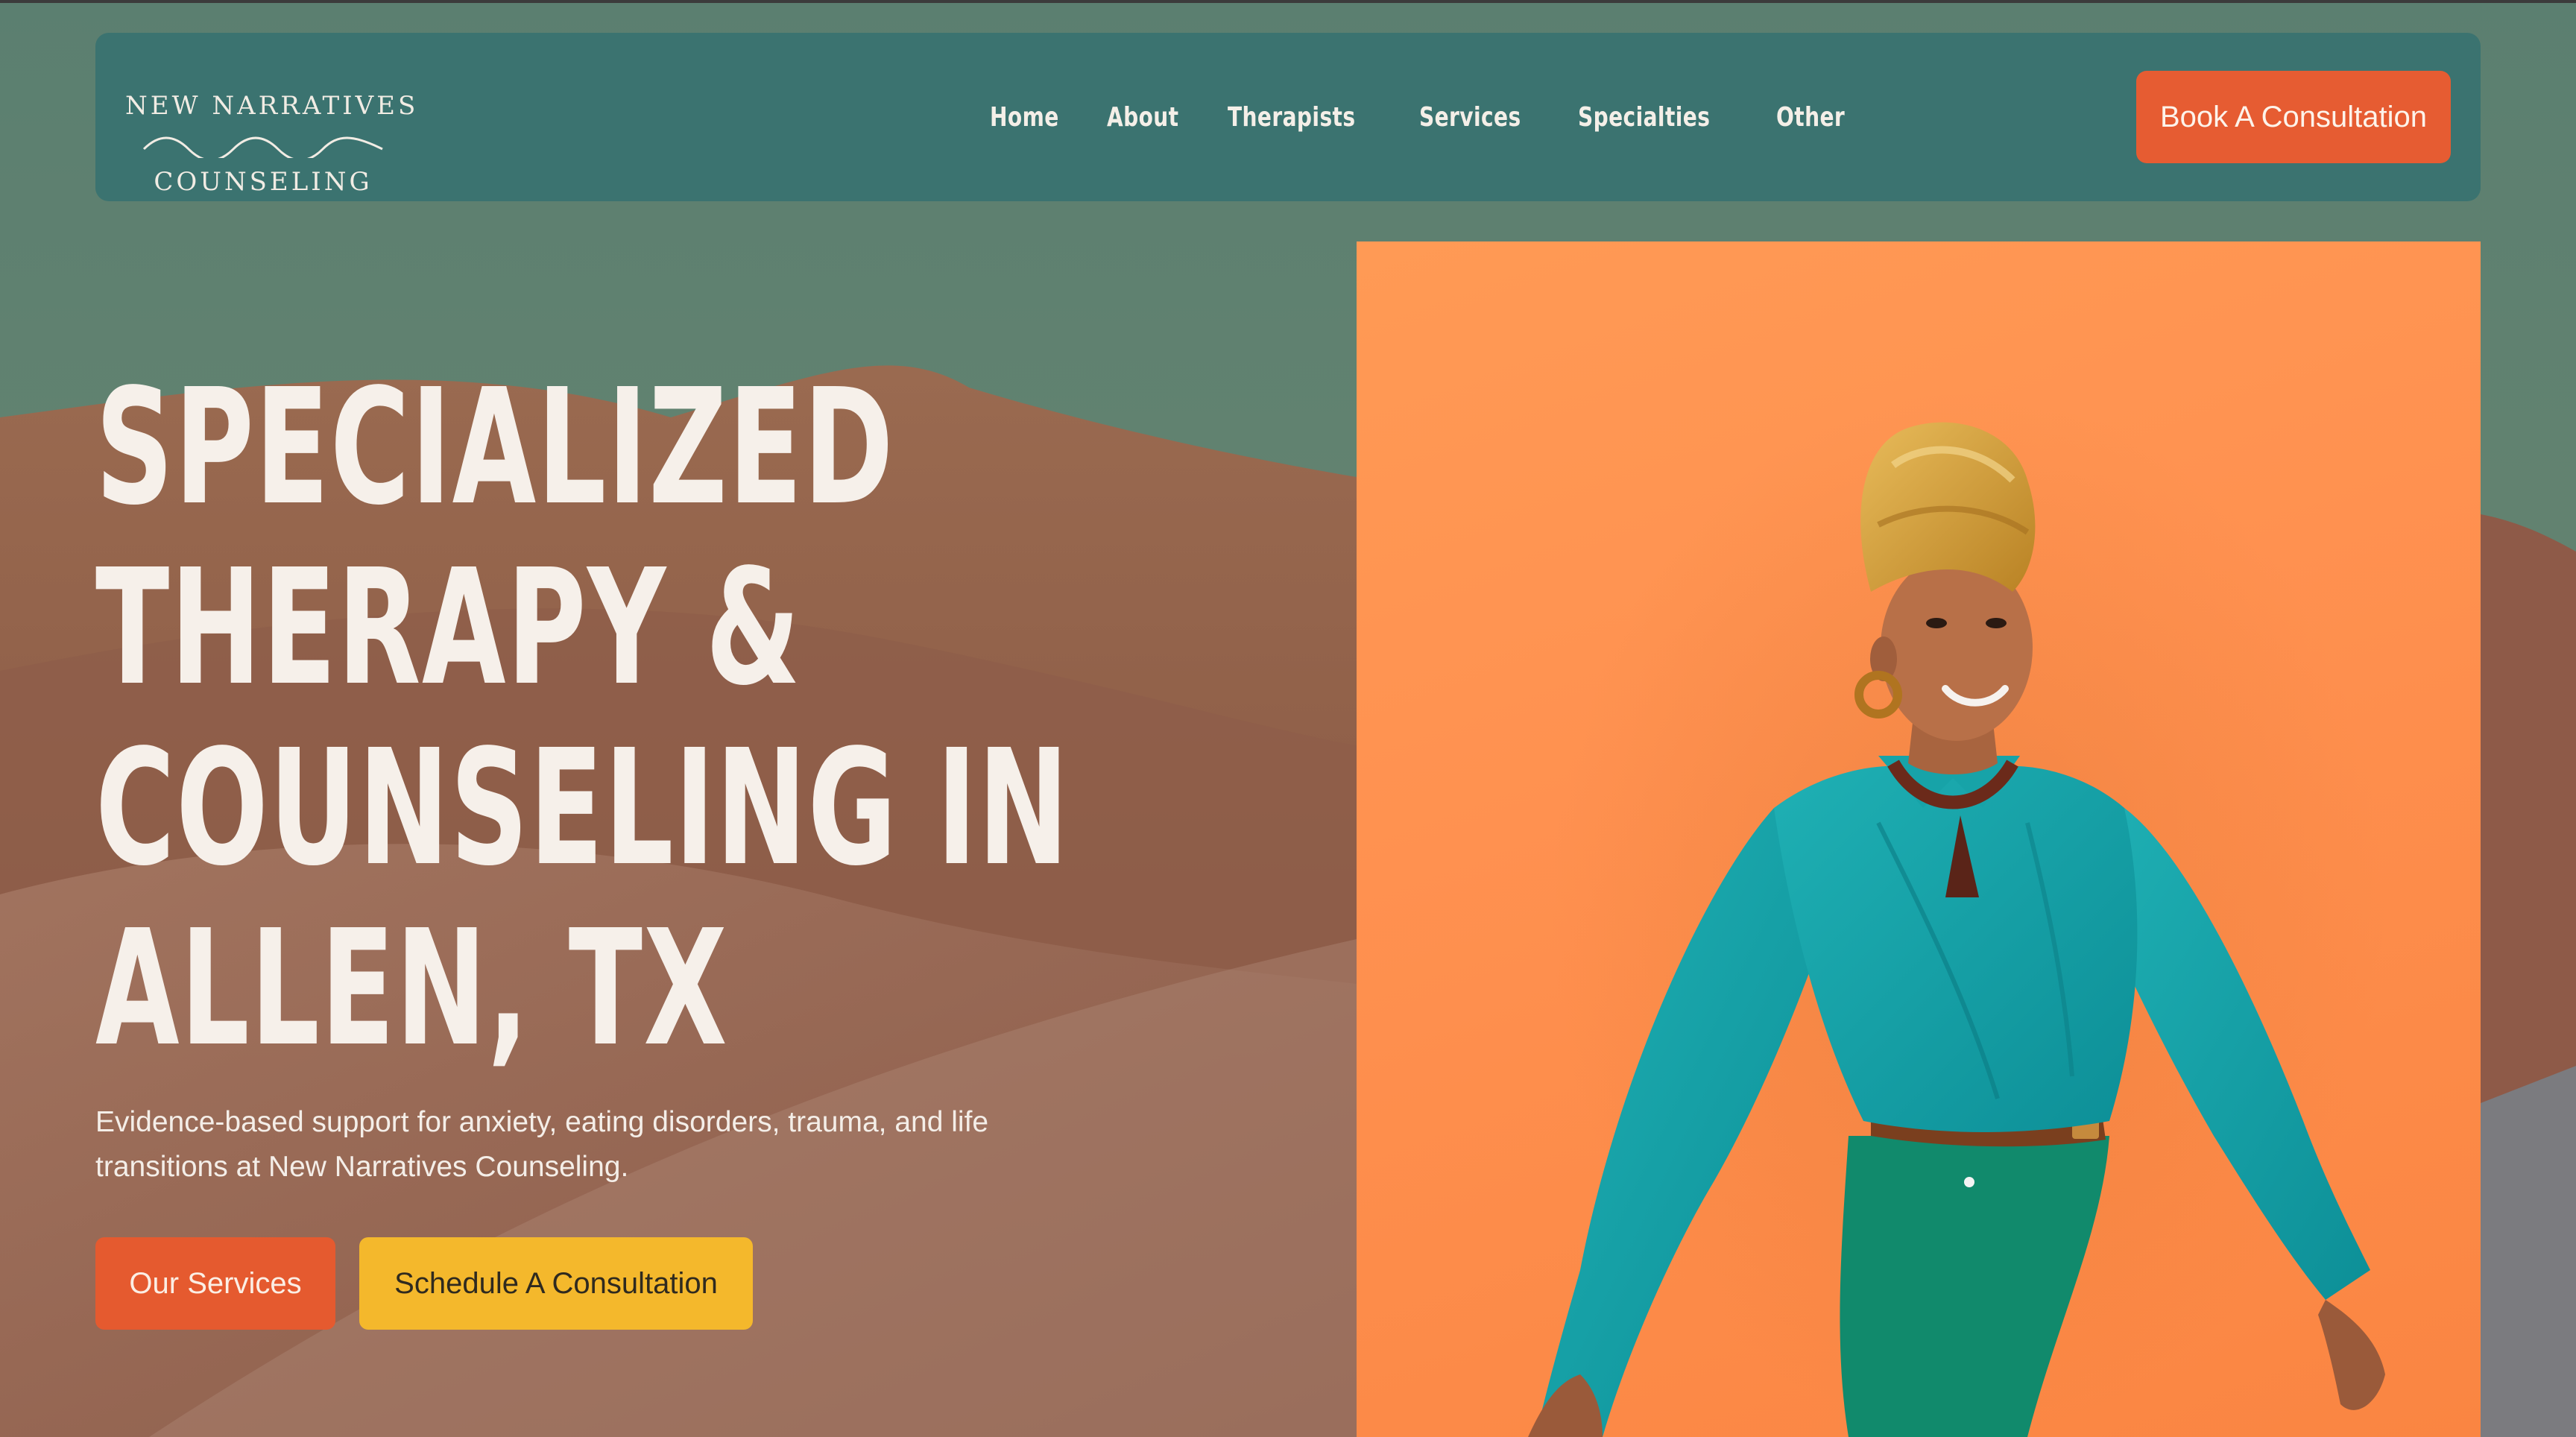 This screenshot has height=1437, width=2576. Describe the element at coordinates (1143, 117) in the screenshot. I see `nav-link-about: About` at that location.